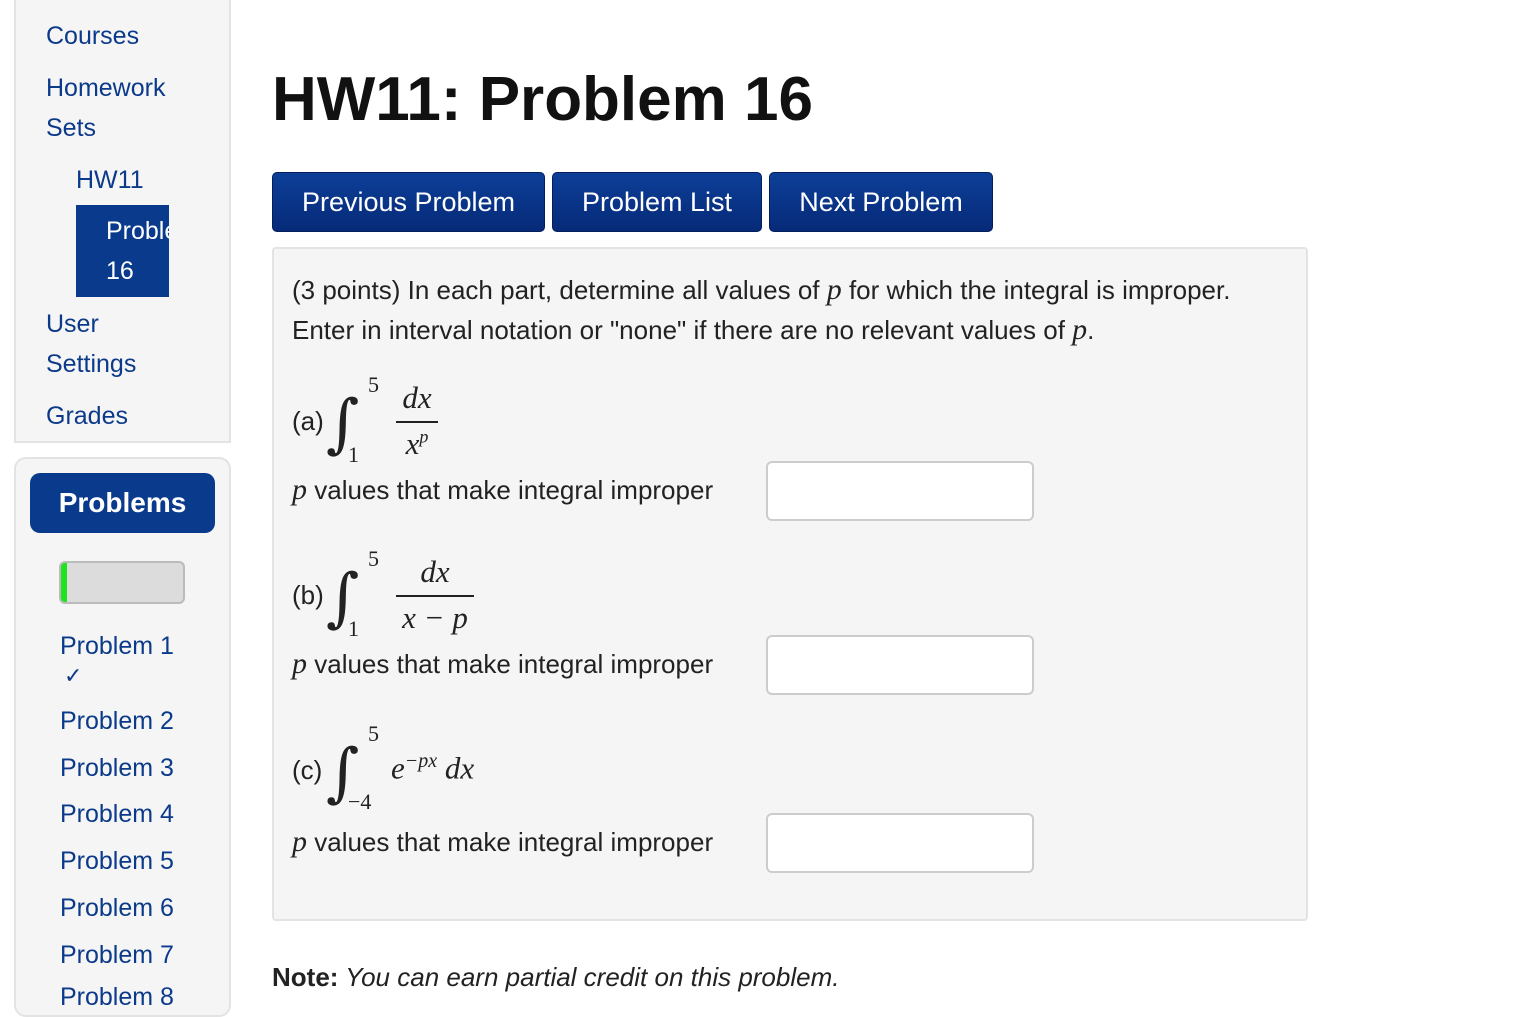 This screenshot has height=1017, width=1536. Describe the element at coordinates (110, 180) in the screenshot. I see `nav-hw11-link: HW11` at that location.